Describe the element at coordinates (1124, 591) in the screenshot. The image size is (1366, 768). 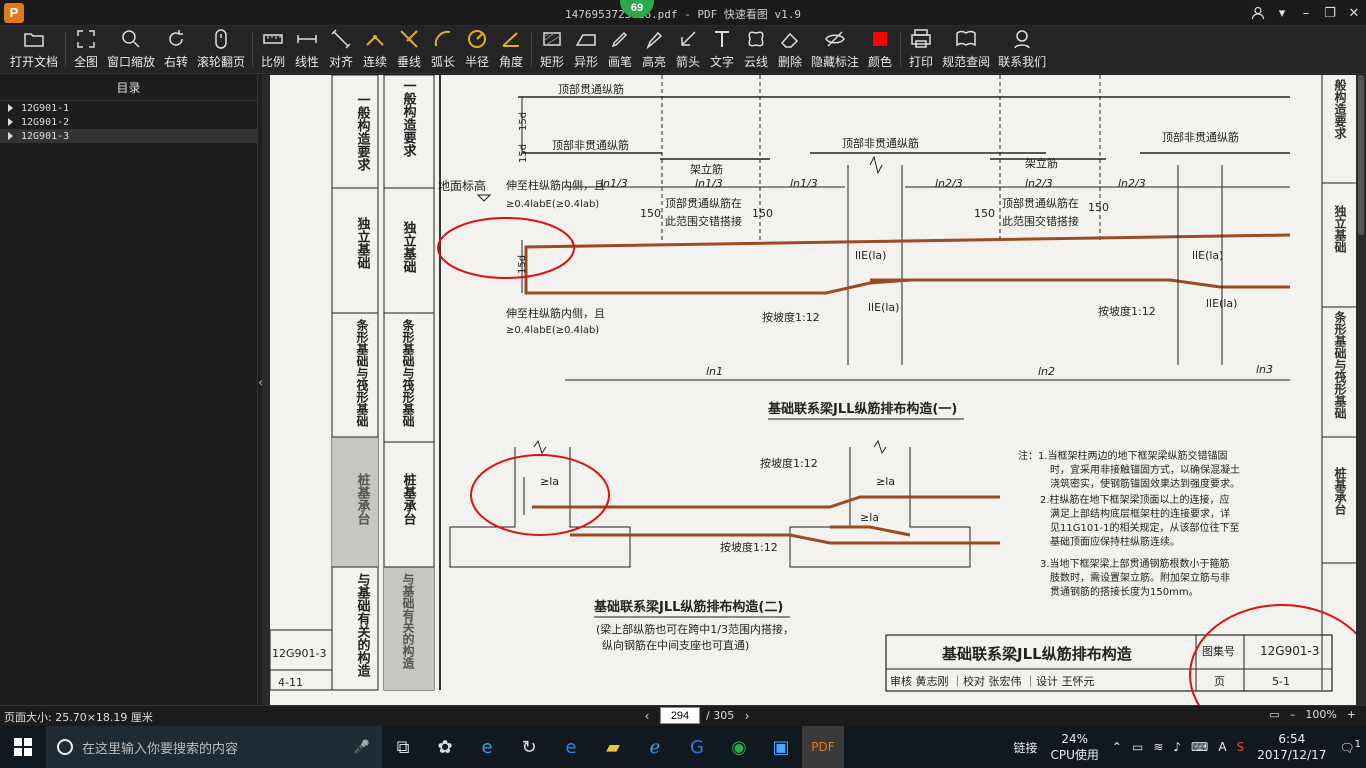
I see `svg-text: 贯通钢筋的搭接长度为150mm。` at that location.